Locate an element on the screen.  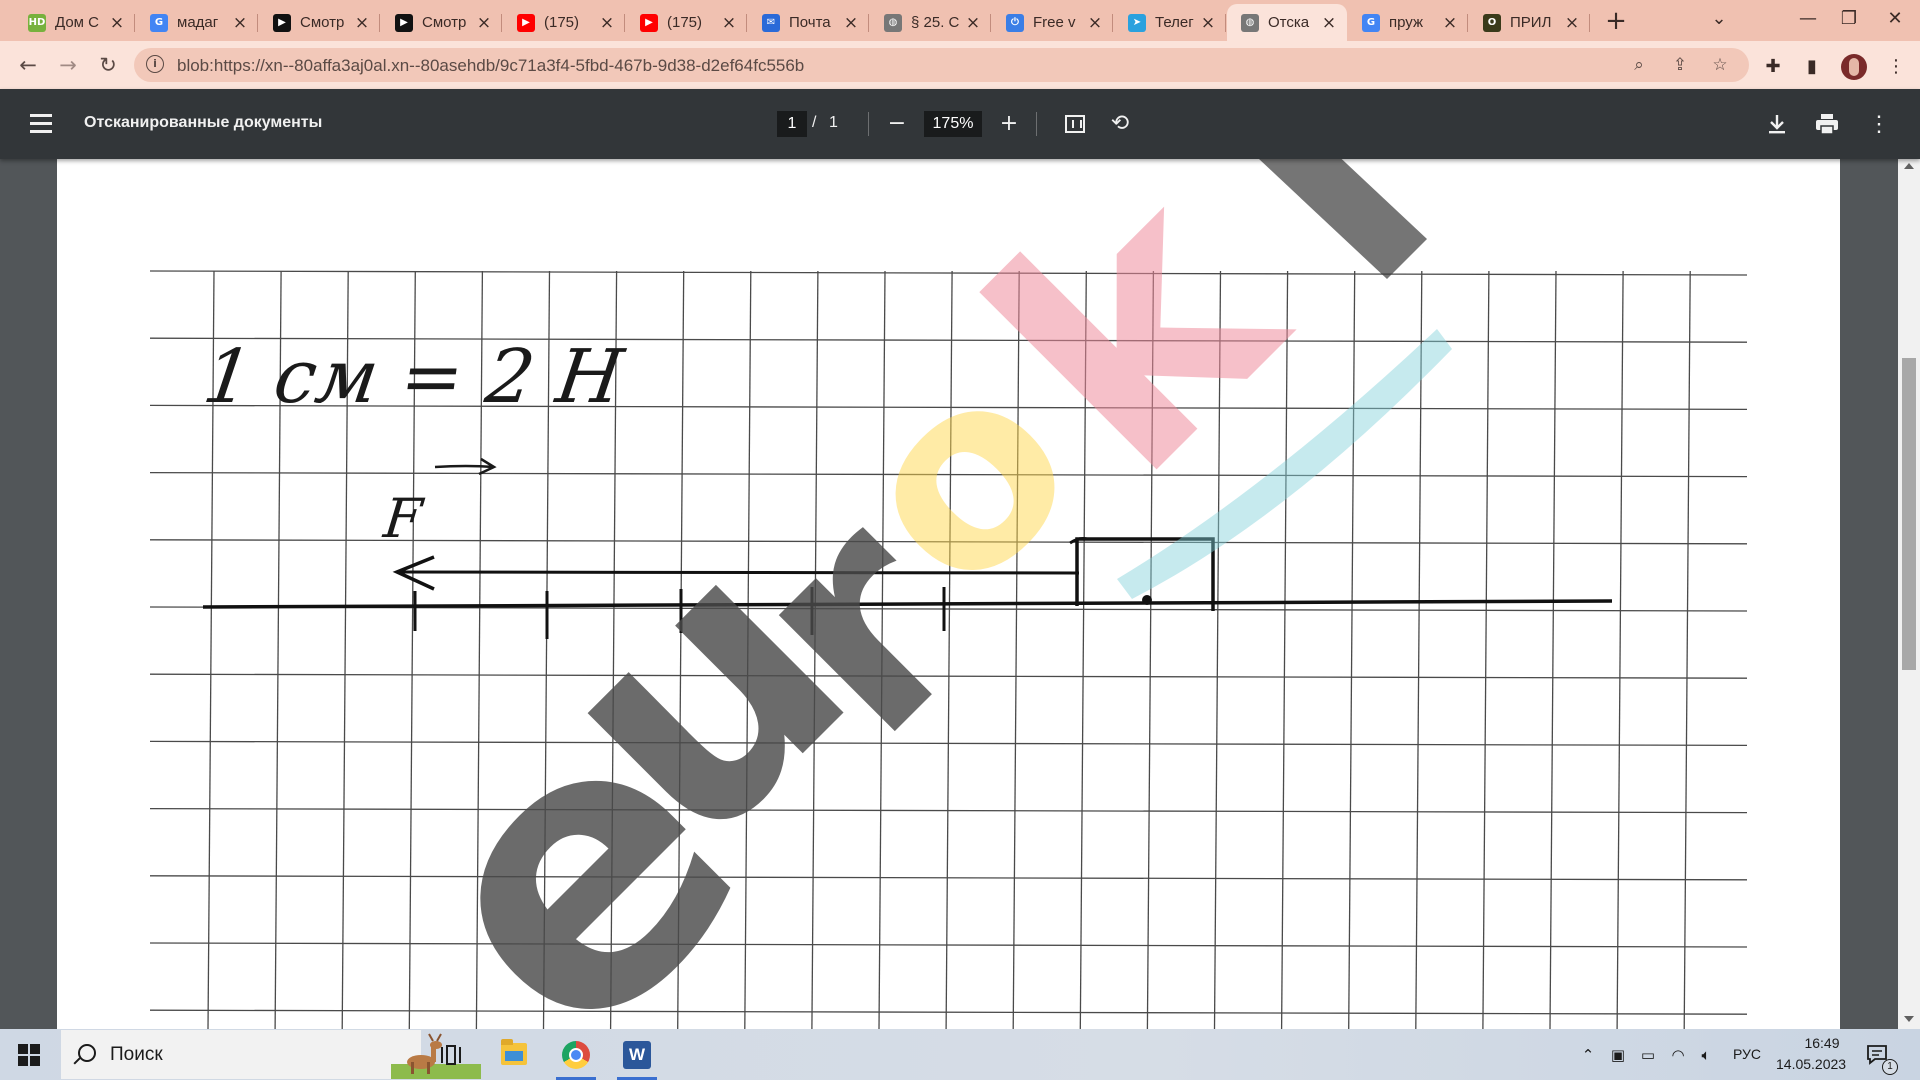
input-language: РУС is located at coordinates (1747, 1054).